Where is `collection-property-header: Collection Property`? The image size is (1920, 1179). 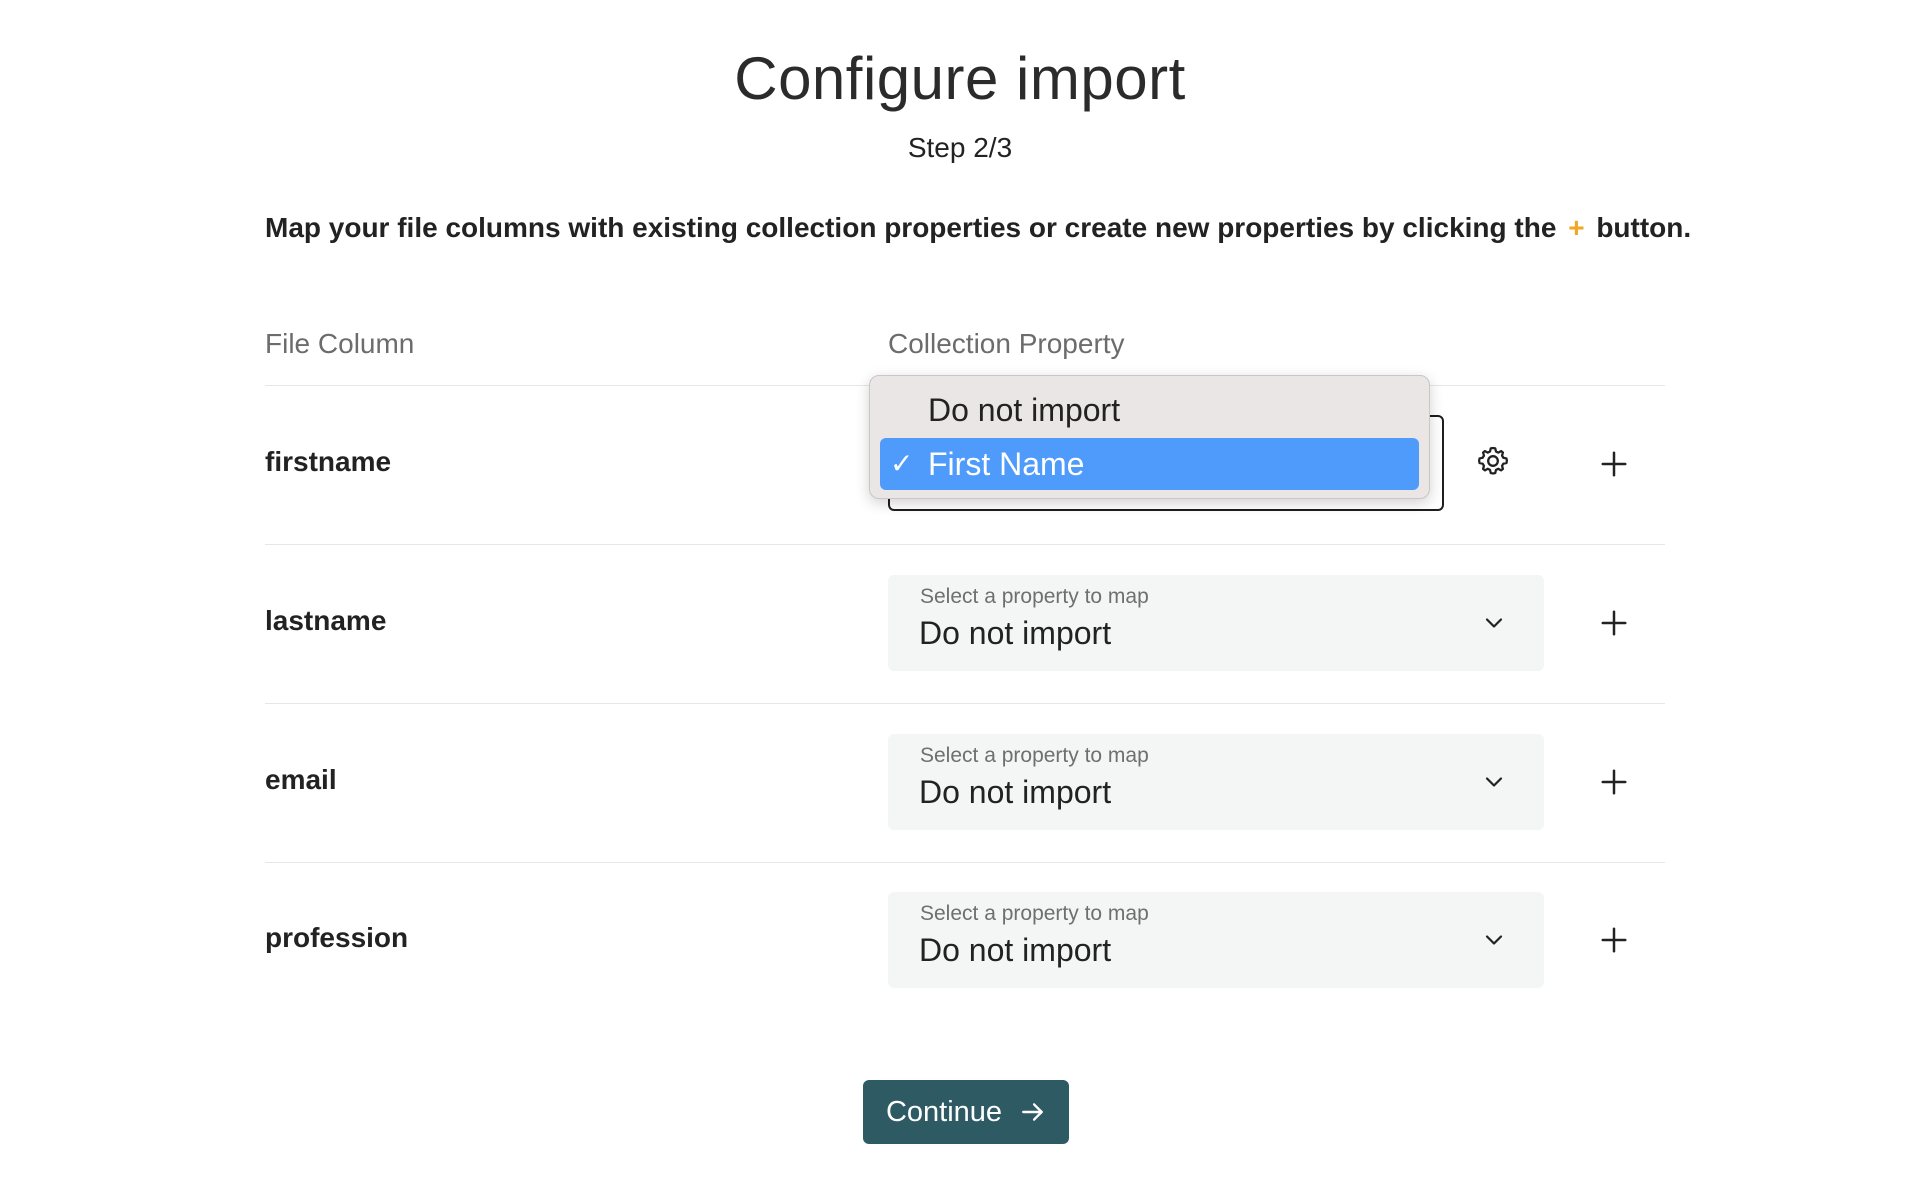 collection-property-header: Collection Property is located at coordinates (1006, 343).